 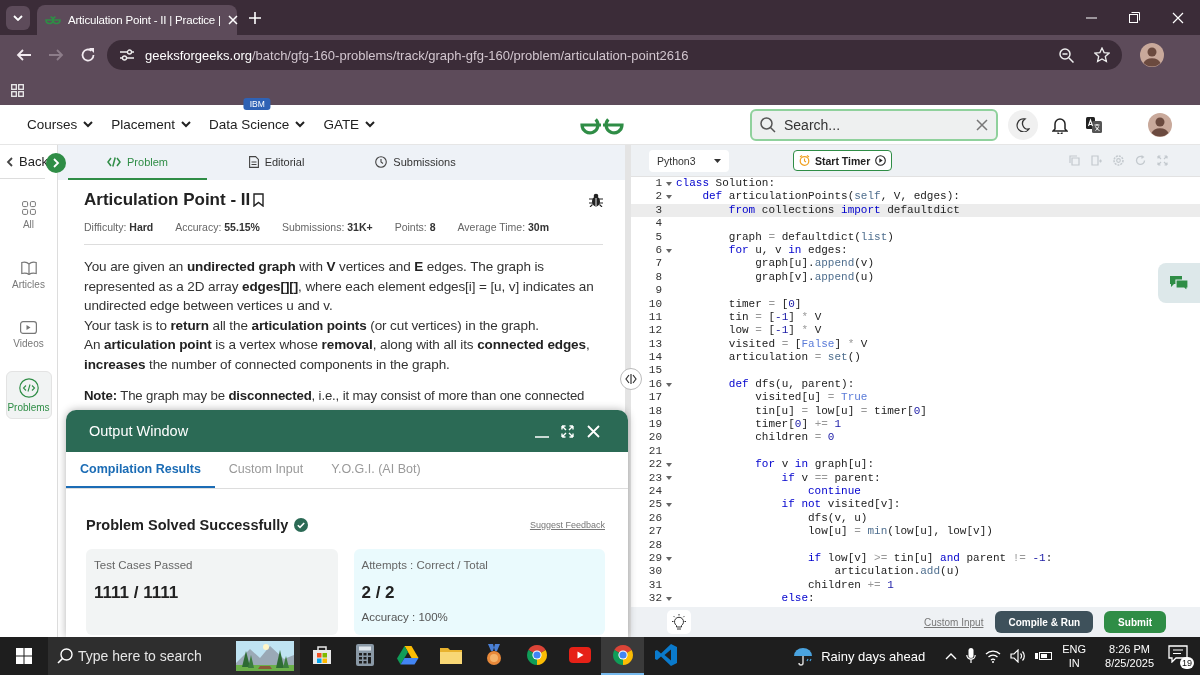 What do you see at coordinates (425, 565) in the screenshot?
I see `card-label: Attempts : Correct / Total` at bounding box center [425, 565].